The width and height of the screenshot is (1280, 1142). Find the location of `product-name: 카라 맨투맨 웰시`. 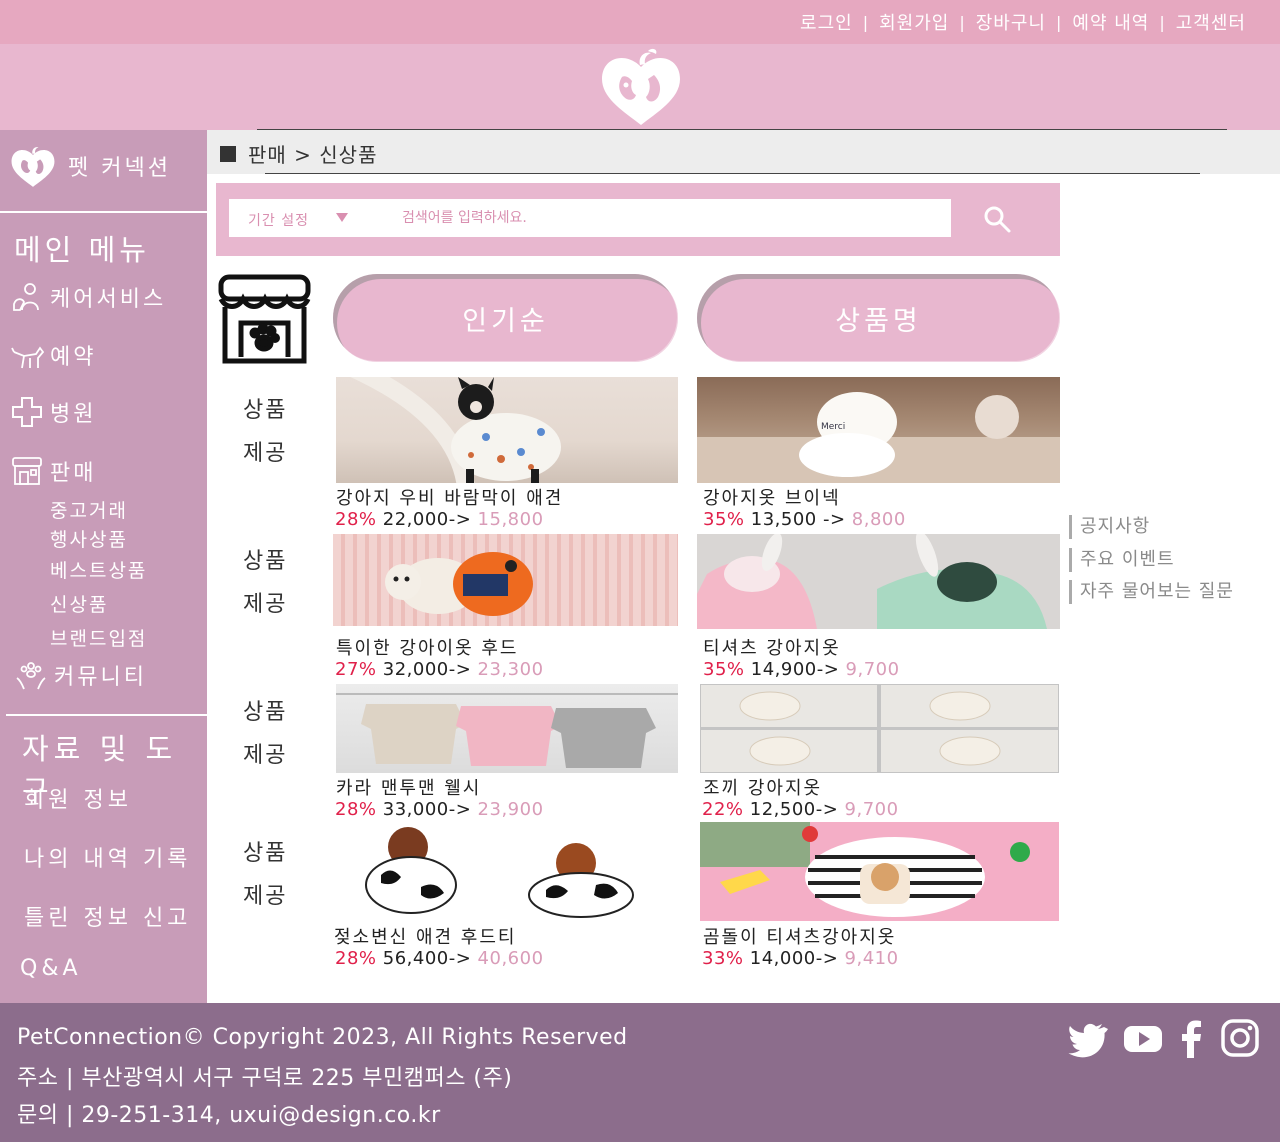

product-name: 카라 맨투맨 웰시 is located at coordinates (408, 787).